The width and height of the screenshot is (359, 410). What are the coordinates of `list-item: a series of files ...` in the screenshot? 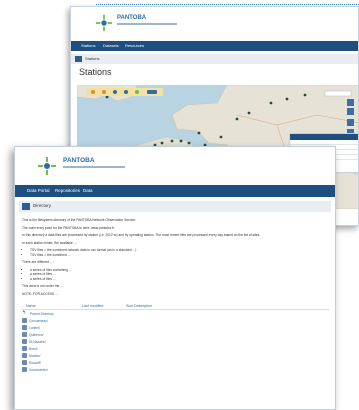 It's located at (179, 279).